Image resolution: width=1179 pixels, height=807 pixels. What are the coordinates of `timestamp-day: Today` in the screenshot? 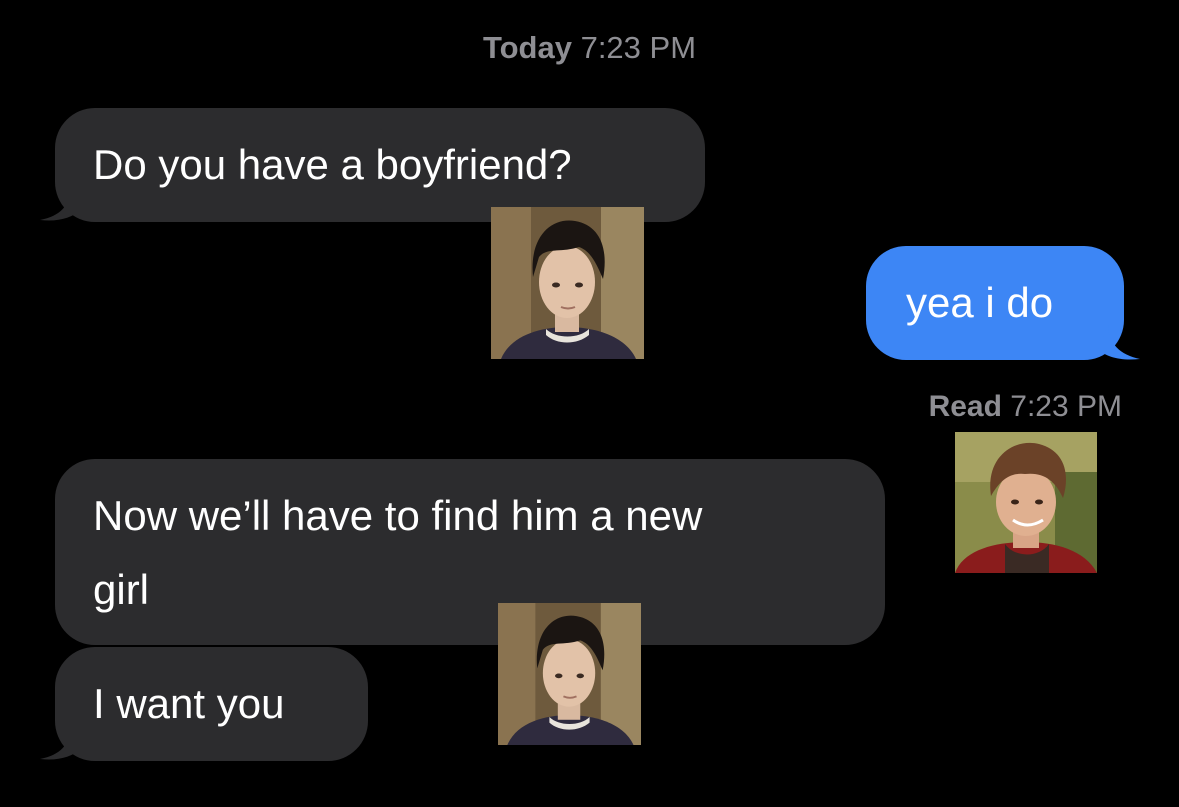 It's located at (527, 47).